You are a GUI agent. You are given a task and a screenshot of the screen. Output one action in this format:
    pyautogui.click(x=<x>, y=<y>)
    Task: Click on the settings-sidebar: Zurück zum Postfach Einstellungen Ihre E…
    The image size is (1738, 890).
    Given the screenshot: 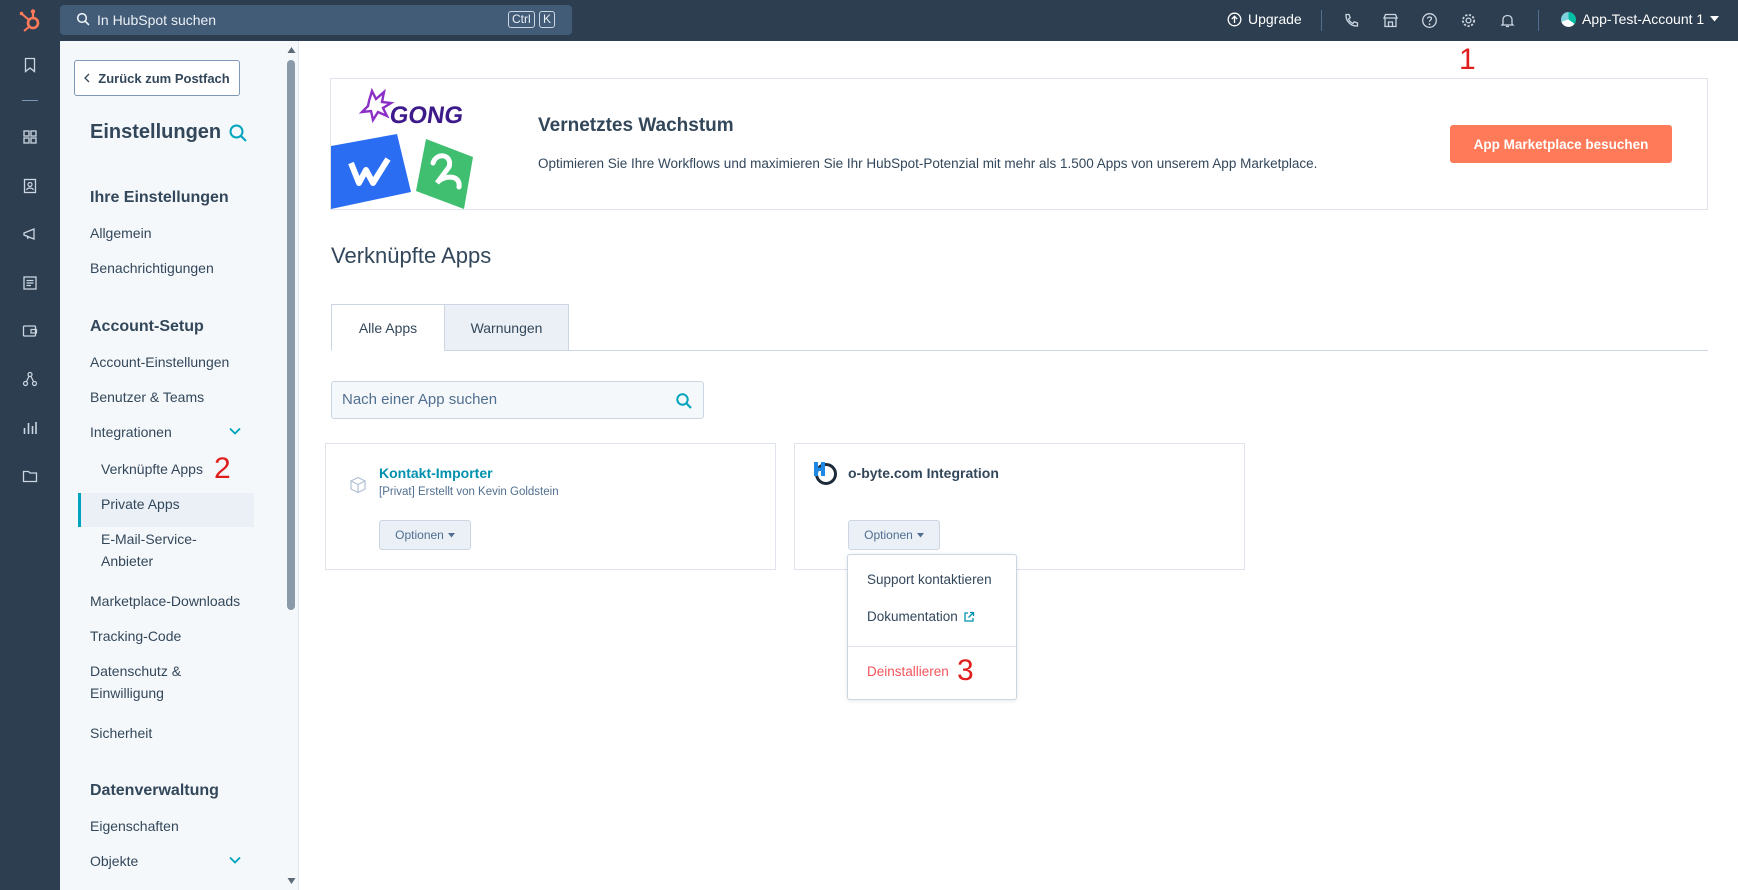 What is the action you would take?
    pyautogui.click(x=172, y=465)
    